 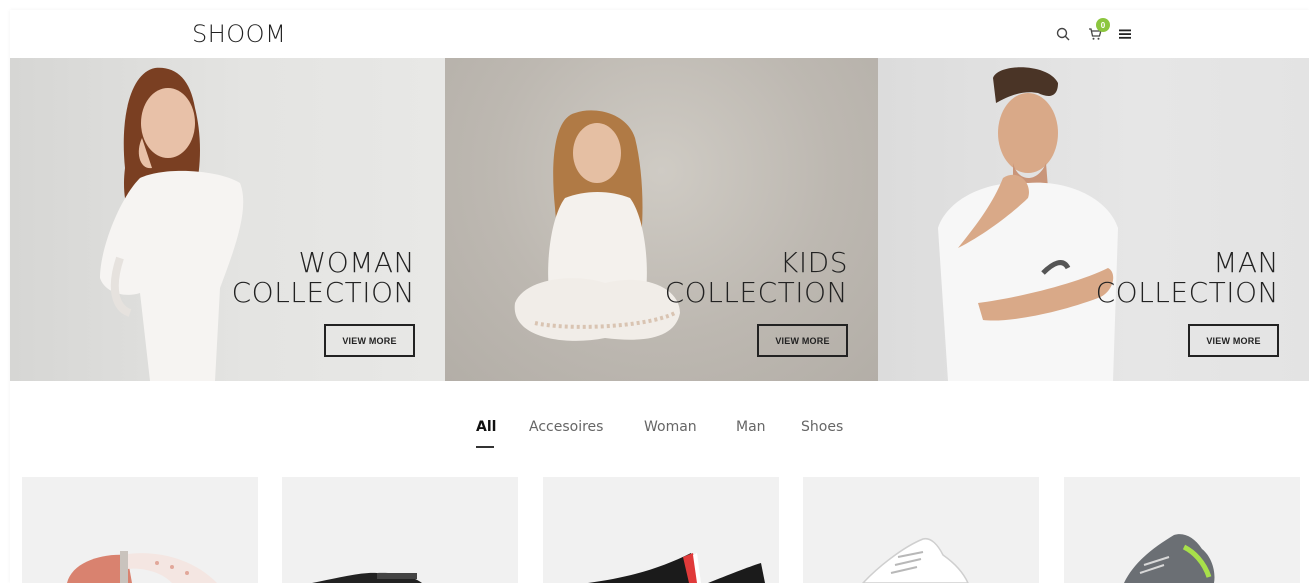 What do you see at coordinates (1063, 34) in the screenshot?
I see `search-icon` at bounding box center [1063, 34].